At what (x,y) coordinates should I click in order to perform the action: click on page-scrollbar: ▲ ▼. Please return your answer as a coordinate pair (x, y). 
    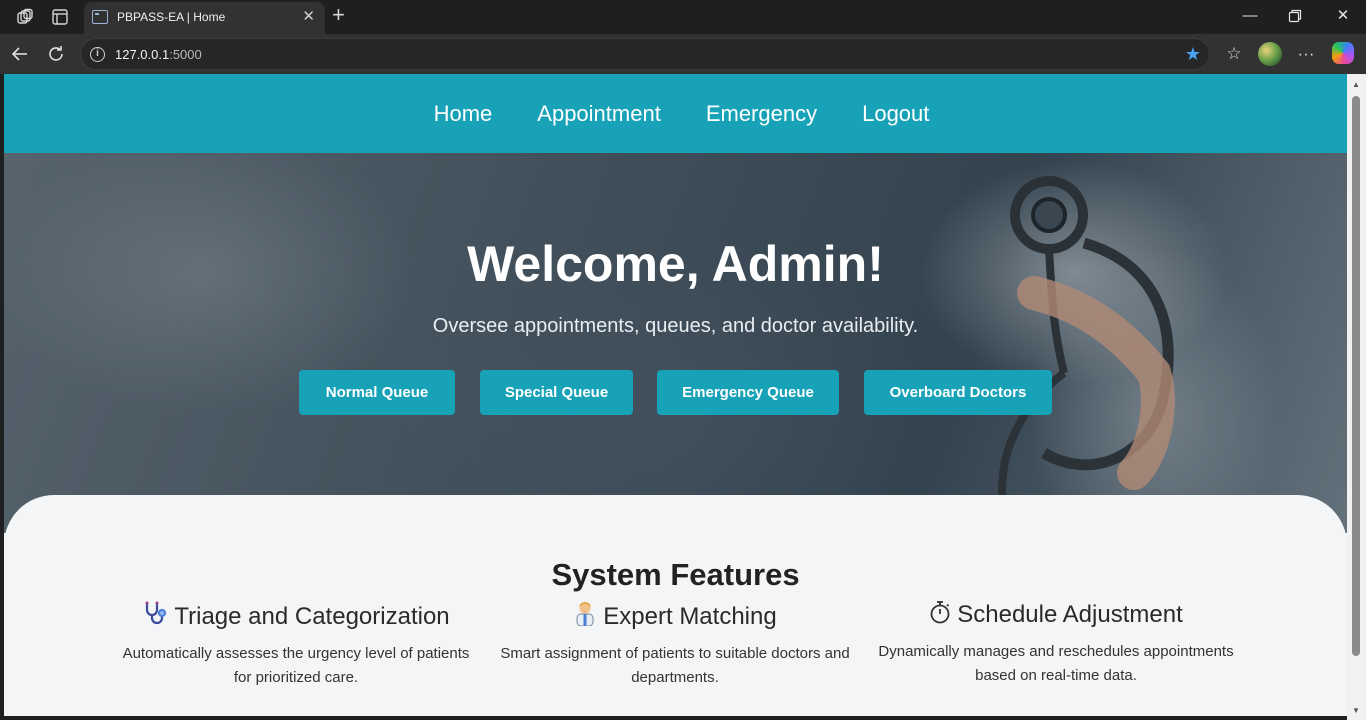
    Looking at the image, I should click on (1356, 397).